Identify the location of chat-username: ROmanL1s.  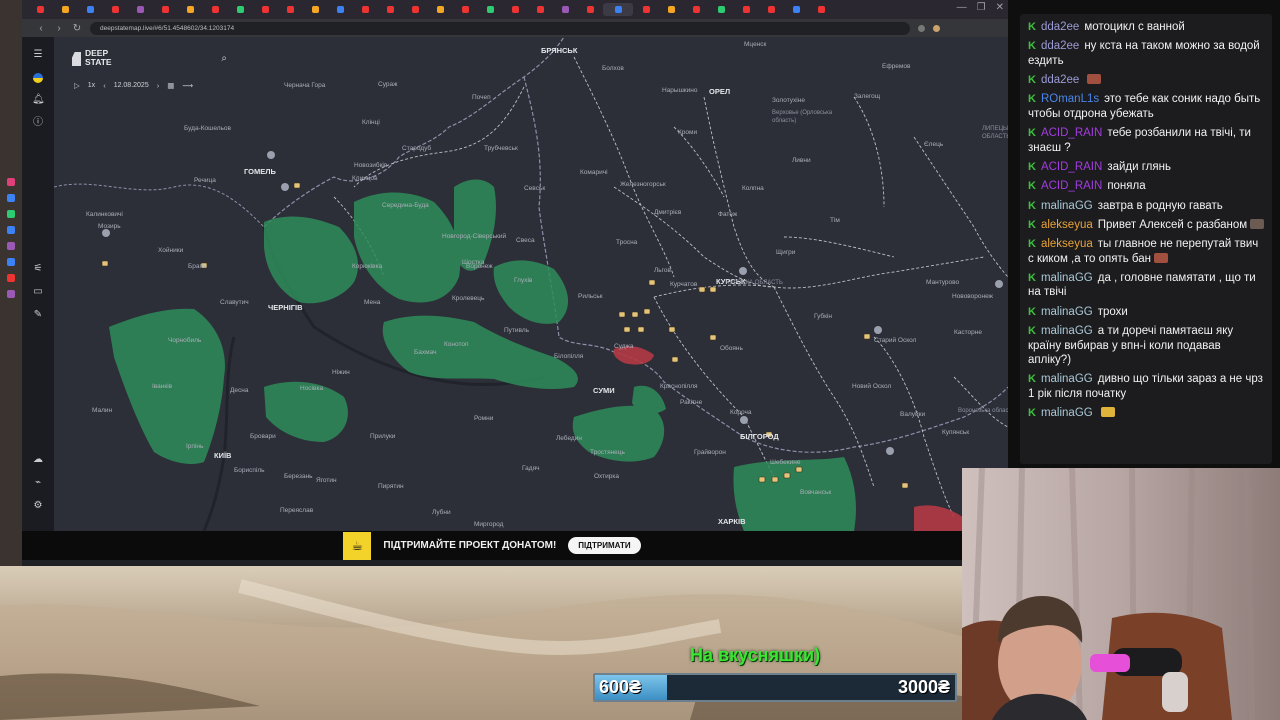
(1070, 99).